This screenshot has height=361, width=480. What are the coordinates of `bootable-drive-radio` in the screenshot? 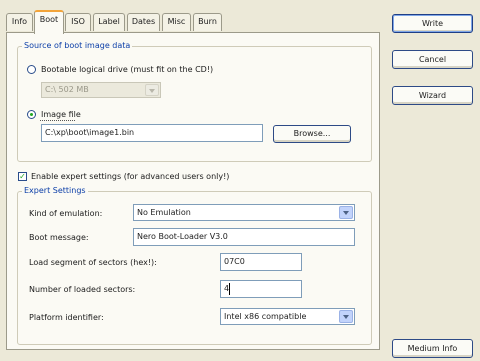 It's located at (31, 69).